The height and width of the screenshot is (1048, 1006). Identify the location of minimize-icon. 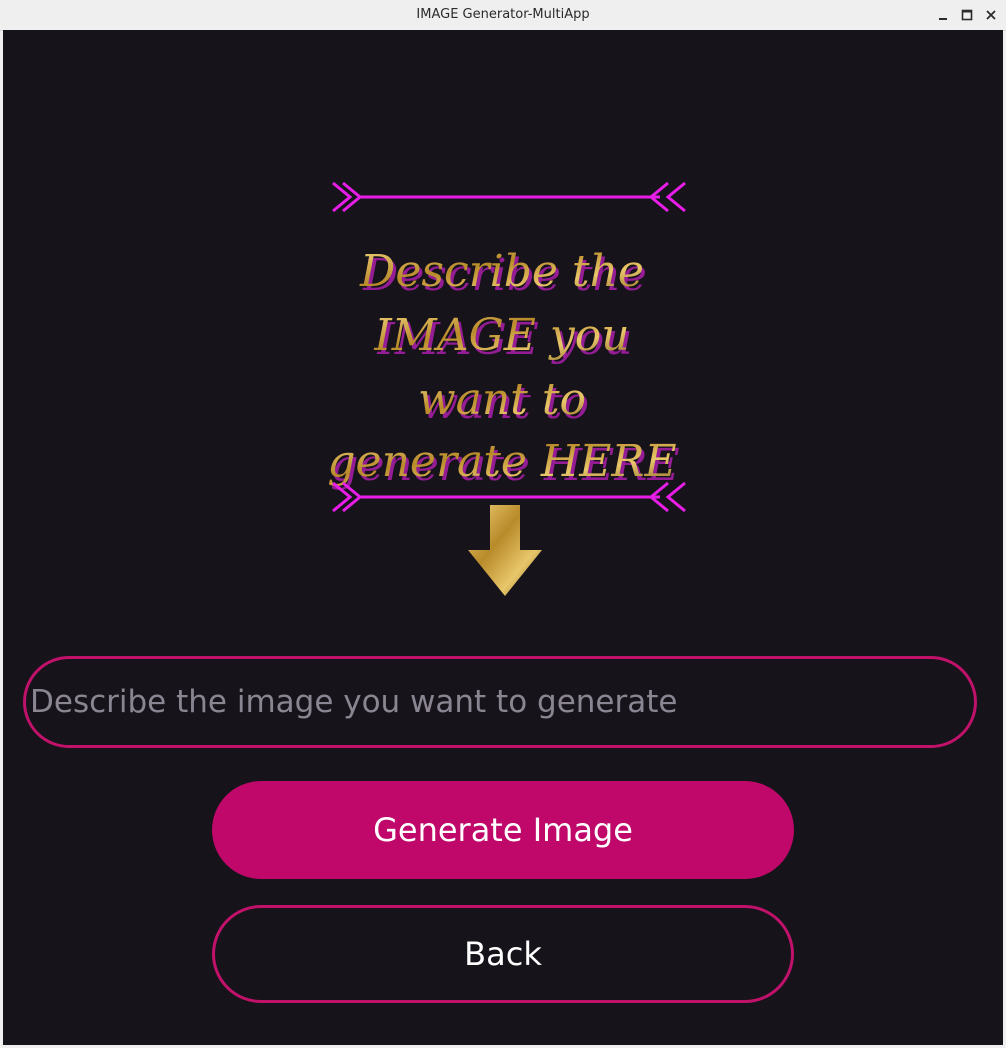
(943, 15).